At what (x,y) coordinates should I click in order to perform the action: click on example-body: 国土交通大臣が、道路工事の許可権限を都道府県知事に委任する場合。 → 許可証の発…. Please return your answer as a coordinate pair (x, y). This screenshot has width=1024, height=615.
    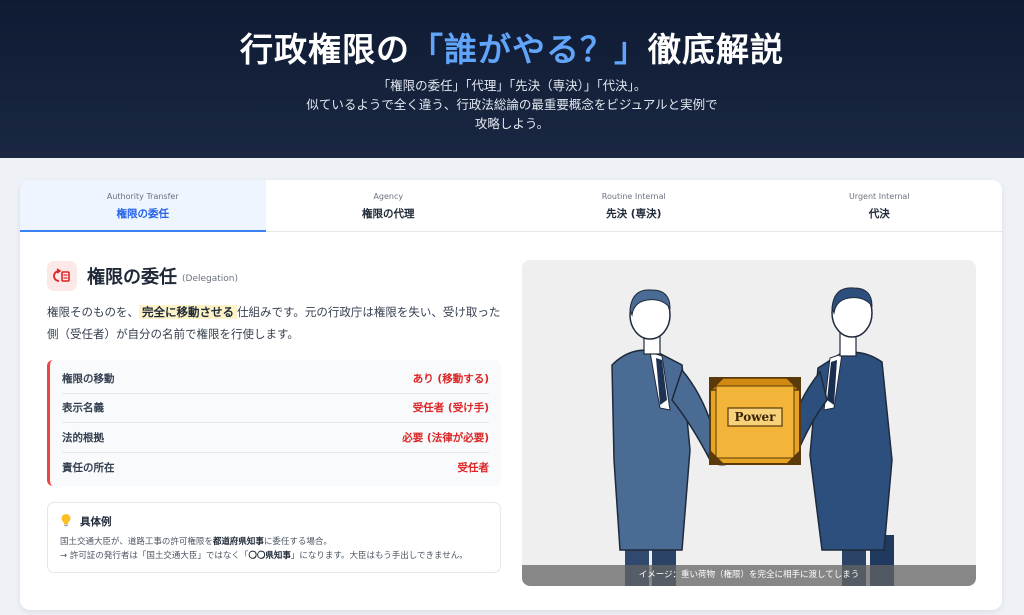
    Looking at the image, I should click on (264, 549).